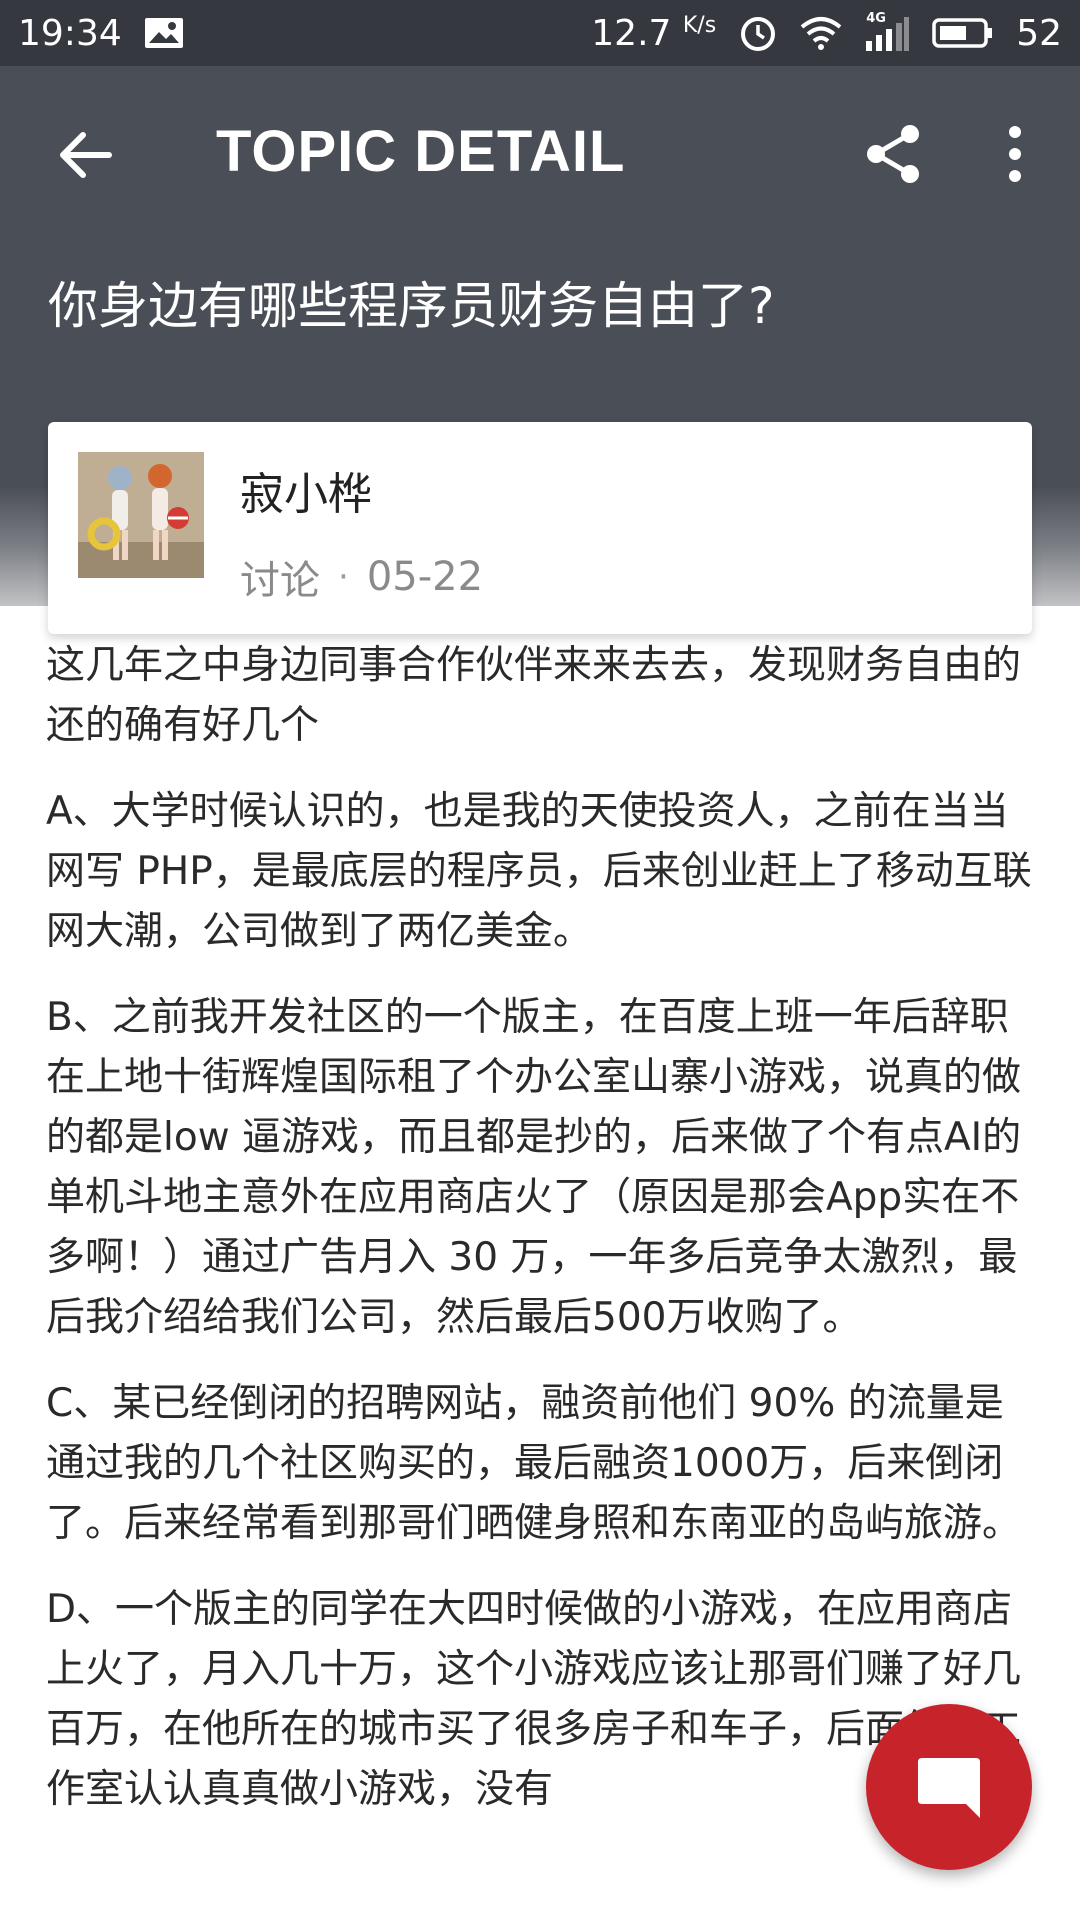  Describe the element at coordinates (1039, 33) in the screenshot. I see `battery-level: 52` at that location.